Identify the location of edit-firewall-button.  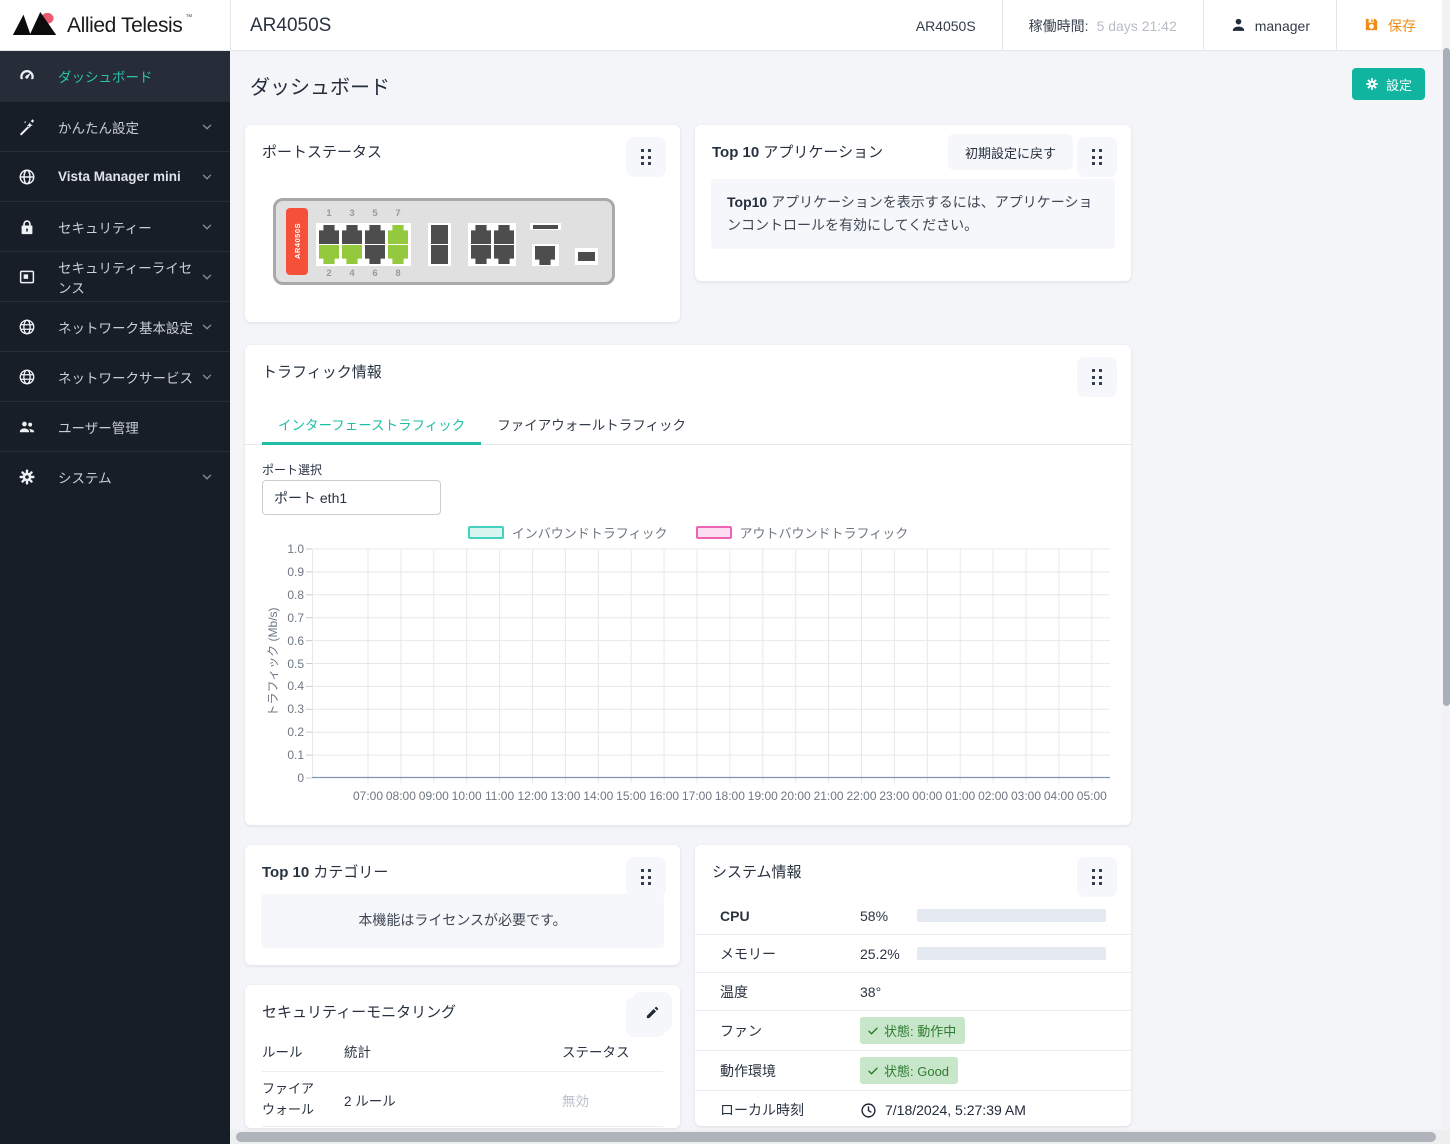
(652, 1012).